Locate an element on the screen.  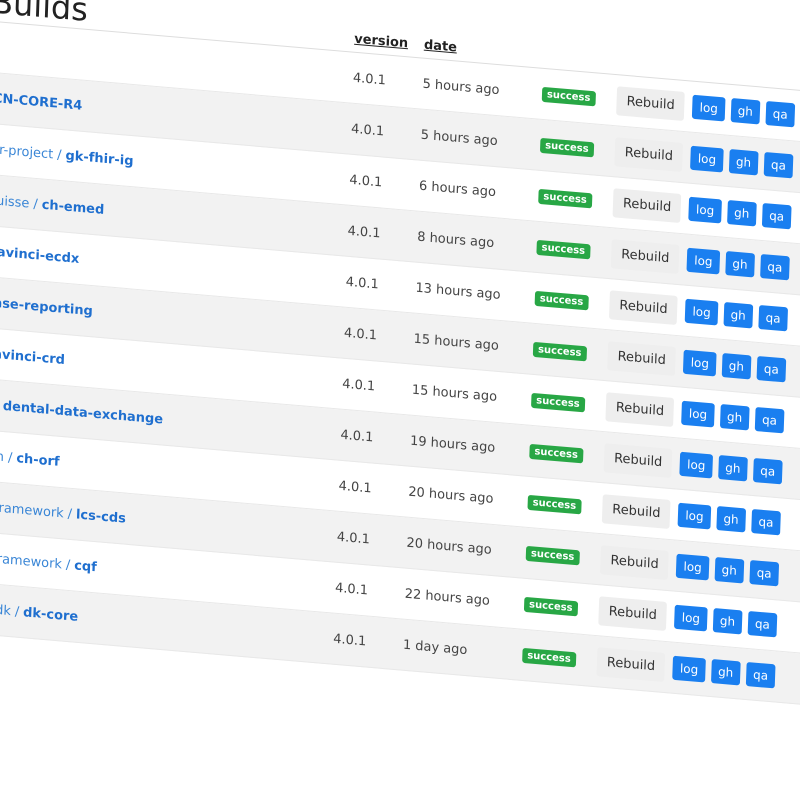
build-age-cell: 20 hours ago is located at coordinates (449, 546).